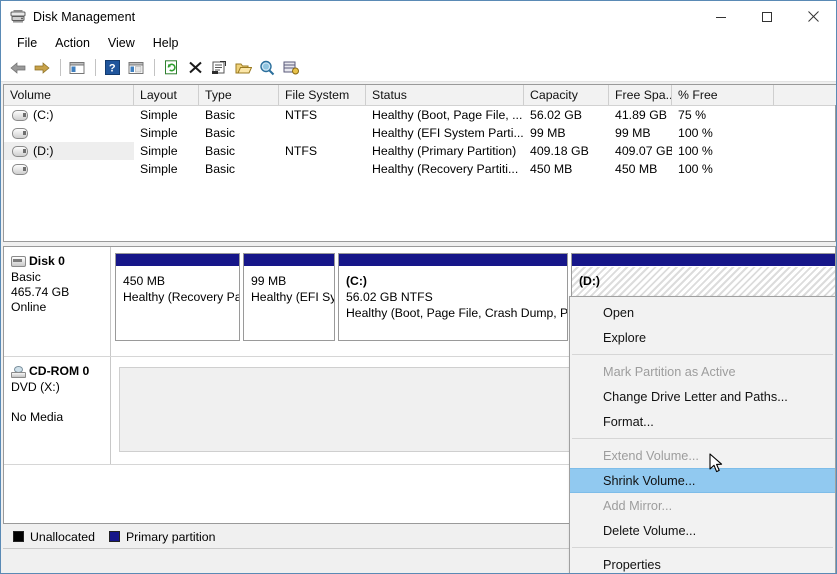  Describe the element at coordinates (159, 133) in the screenshot. I see `cell-layout: Simple` at that location.